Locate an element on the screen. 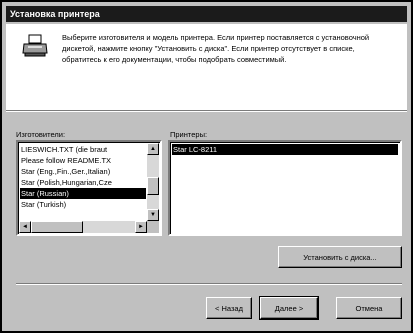 The image size is (413, 333). scroll-left-icon: ◄ is located at coordinates (25, 227).